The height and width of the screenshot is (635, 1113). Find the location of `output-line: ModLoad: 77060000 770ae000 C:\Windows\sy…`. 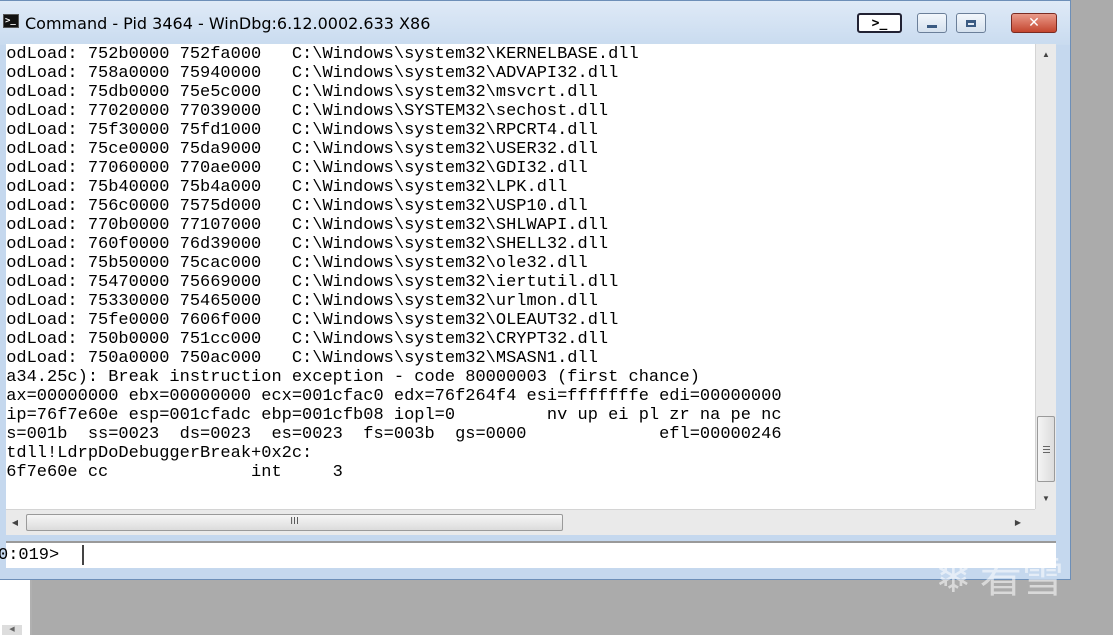

output-line: ModLoad: 77060000 770ae000 C:\Windows\sy… is located at coordinates (297, 168).